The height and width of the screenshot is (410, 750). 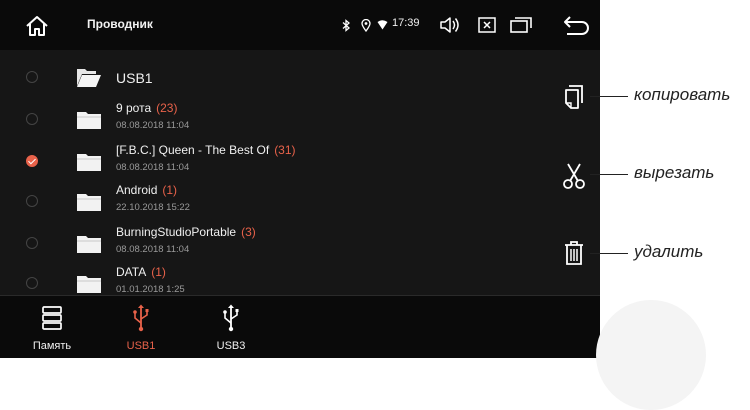 I want to click on folder-name: DATA, so click(x=131, y=272).